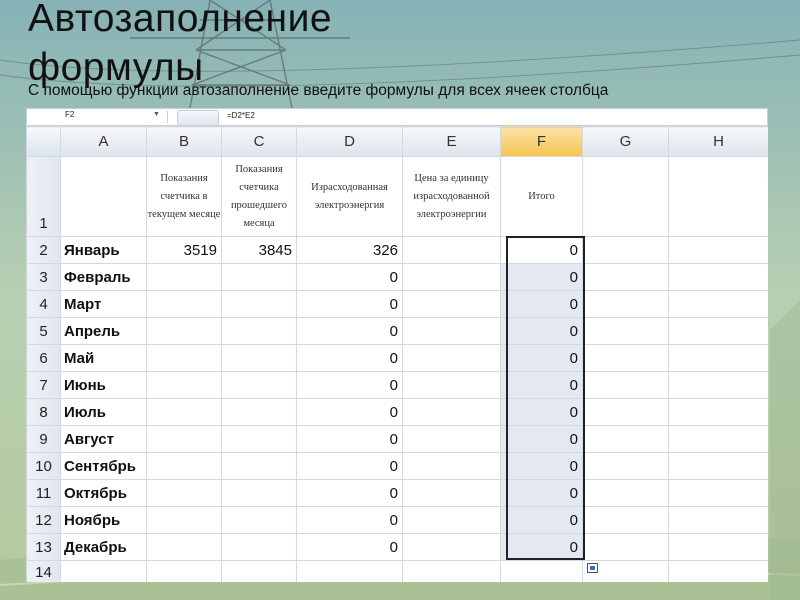 The width and height of the screenshot is (800, 600). What do you see at coordinates (103, 520) in the screenshot?
I see `month-cell: Ноябрь` at bounding box center [103, 520].